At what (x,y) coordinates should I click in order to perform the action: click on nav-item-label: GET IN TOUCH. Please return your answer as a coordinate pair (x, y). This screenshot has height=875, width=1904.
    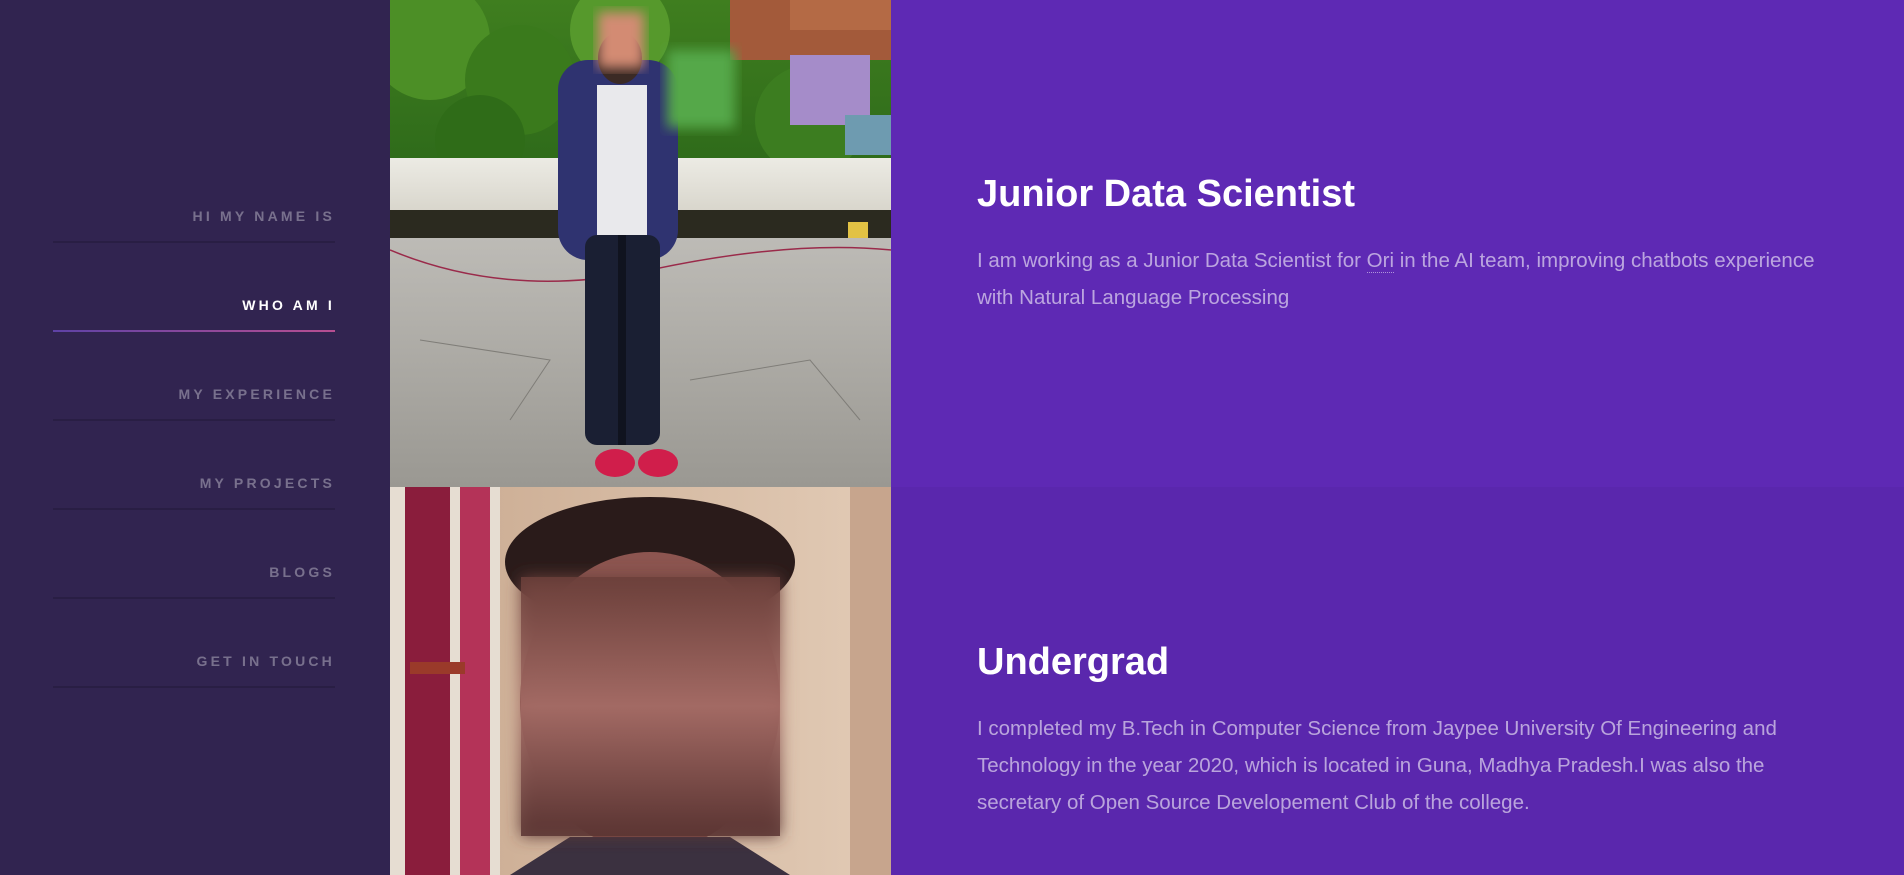
    Looking at the image, I should click on (265, 661).